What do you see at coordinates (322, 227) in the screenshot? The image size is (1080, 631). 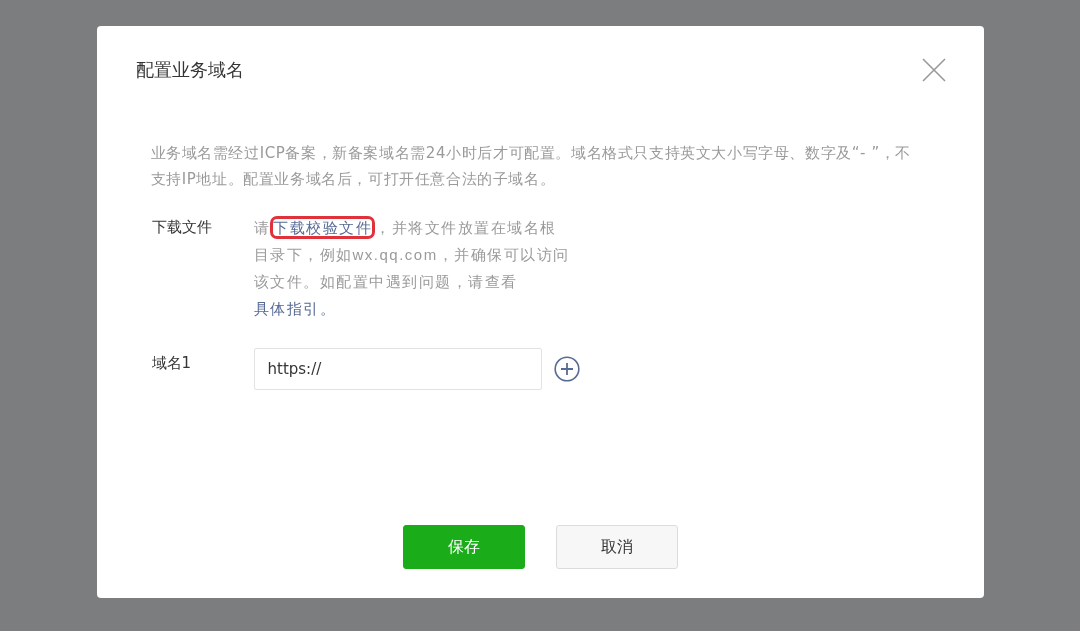 I see `download-file-link: 下载校验文件` at bounding box center [322, 227].